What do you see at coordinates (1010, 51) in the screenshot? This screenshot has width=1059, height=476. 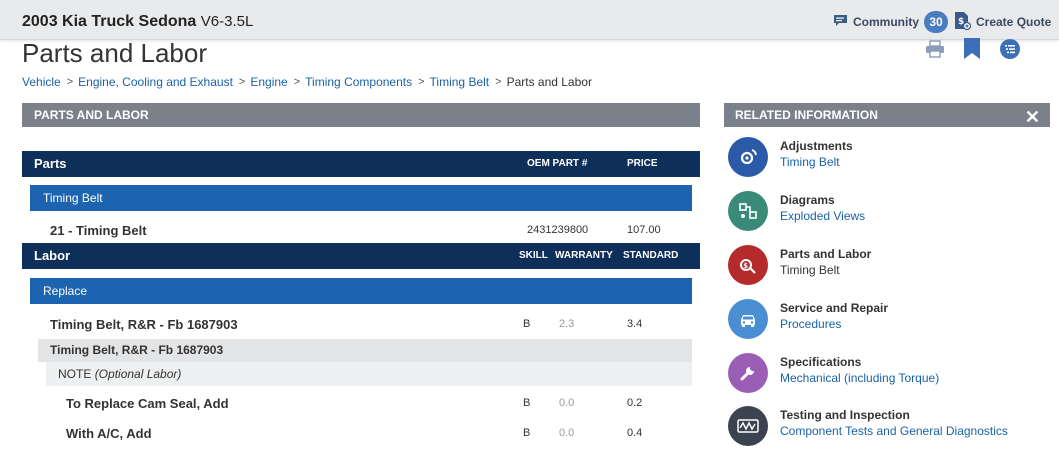 I see `list-menu-icon` at bounding box center [1010, 51].